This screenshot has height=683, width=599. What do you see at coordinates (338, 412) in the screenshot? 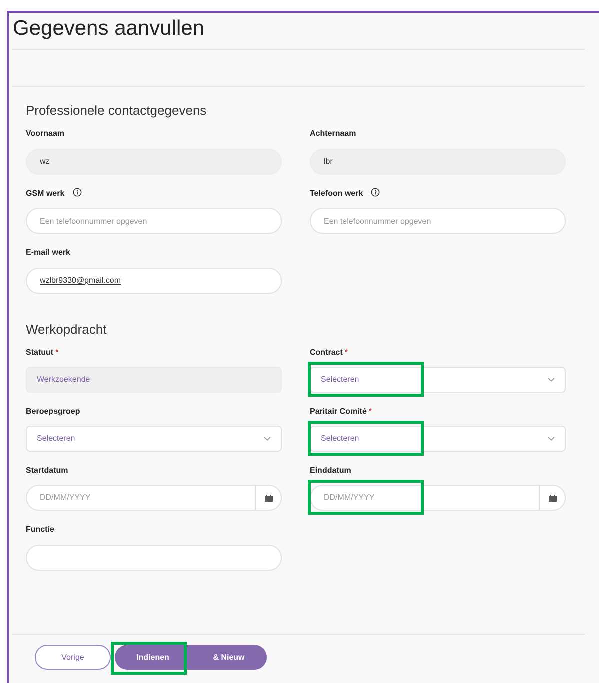
I see `field-label: Paritair Comité` at bounding box center [338, 412].